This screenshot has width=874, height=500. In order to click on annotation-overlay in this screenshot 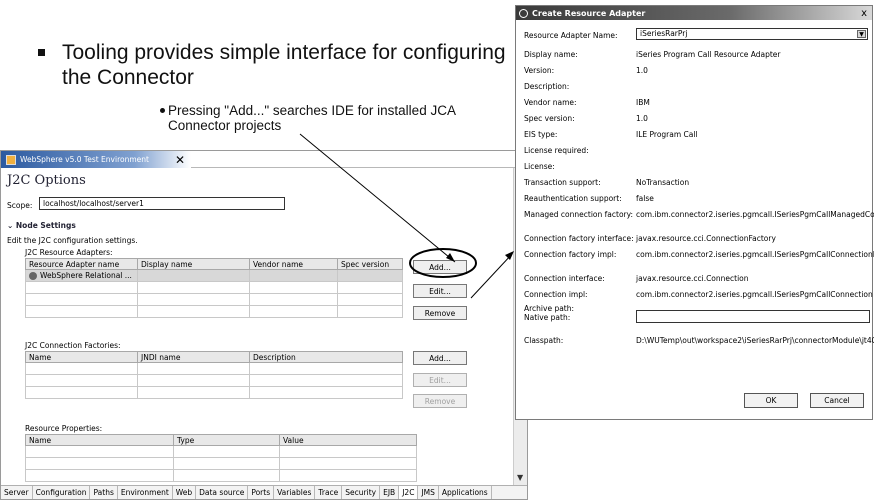, I will do `click(406, 216)`.